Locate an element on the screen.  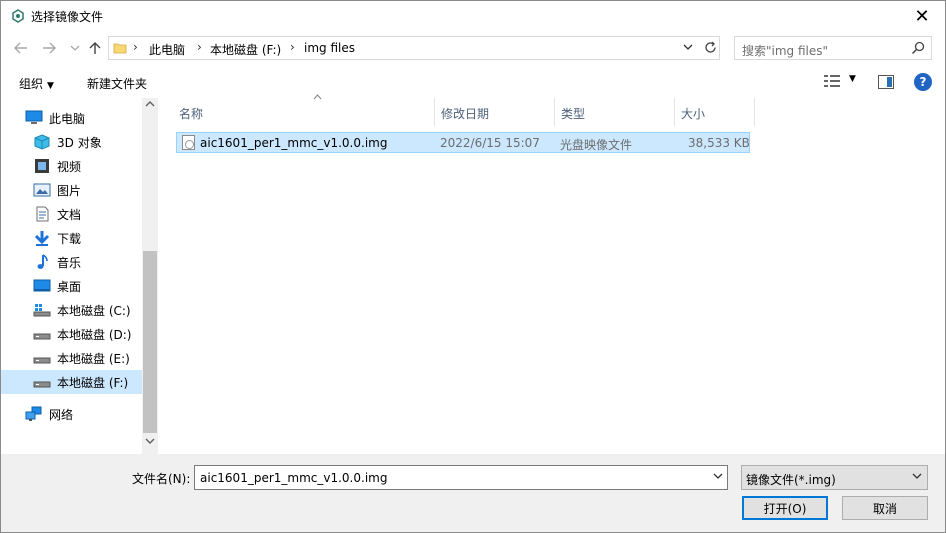
desktop-icon is located at coordinates (42, 285).